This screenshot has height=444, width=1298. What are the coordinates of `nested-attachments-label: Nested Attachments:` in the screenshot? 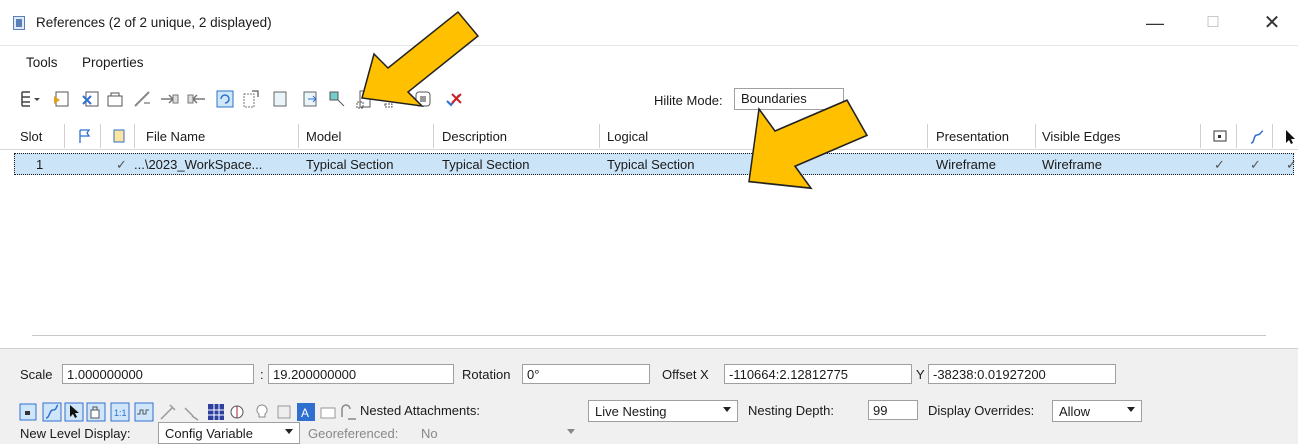 It's located at (420, 410).